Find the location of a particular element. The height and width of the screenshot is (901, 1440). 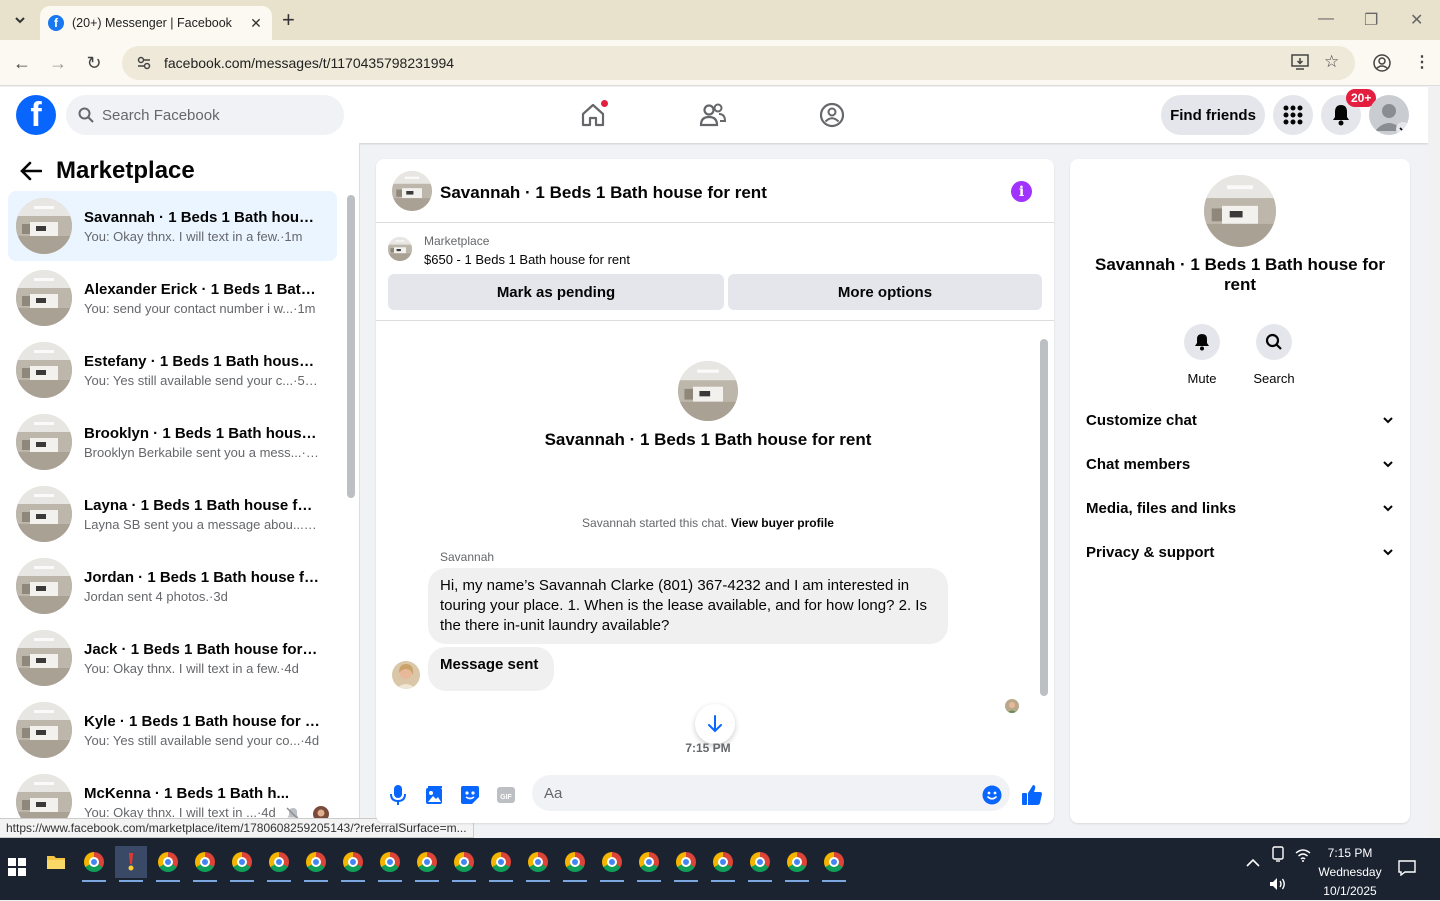

info-icon: i is located at coordinates (1021, 191).